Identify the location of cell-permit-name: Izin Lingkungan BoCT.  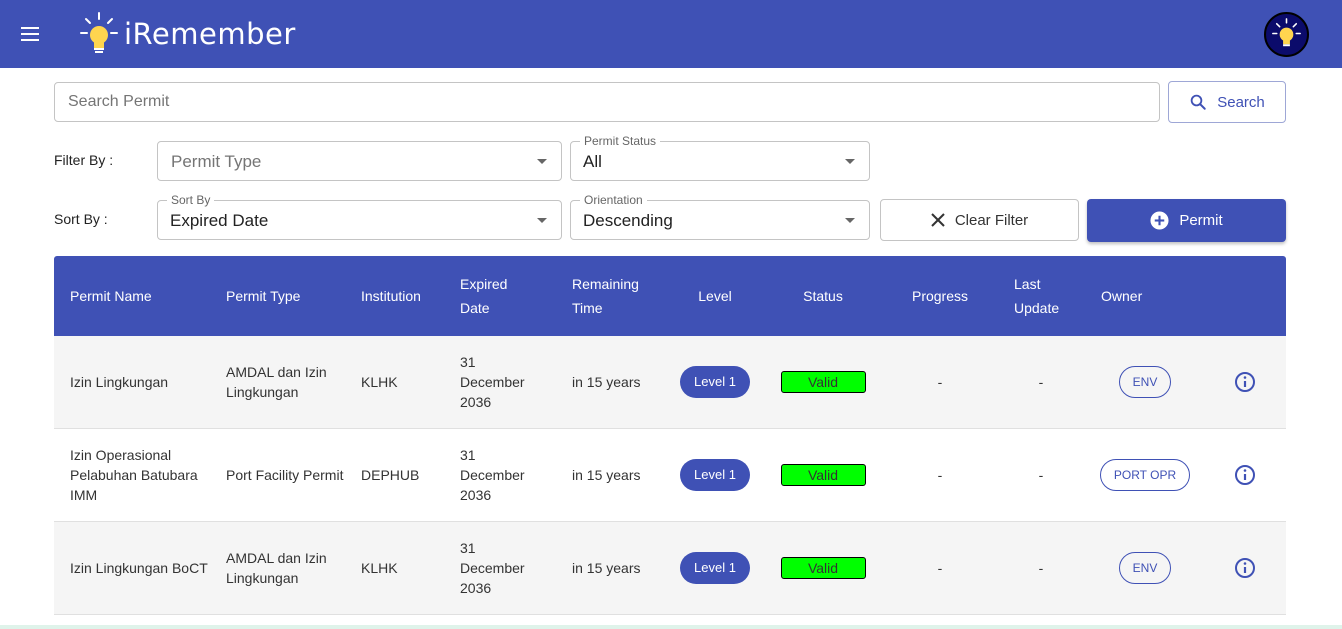
(139, 568).